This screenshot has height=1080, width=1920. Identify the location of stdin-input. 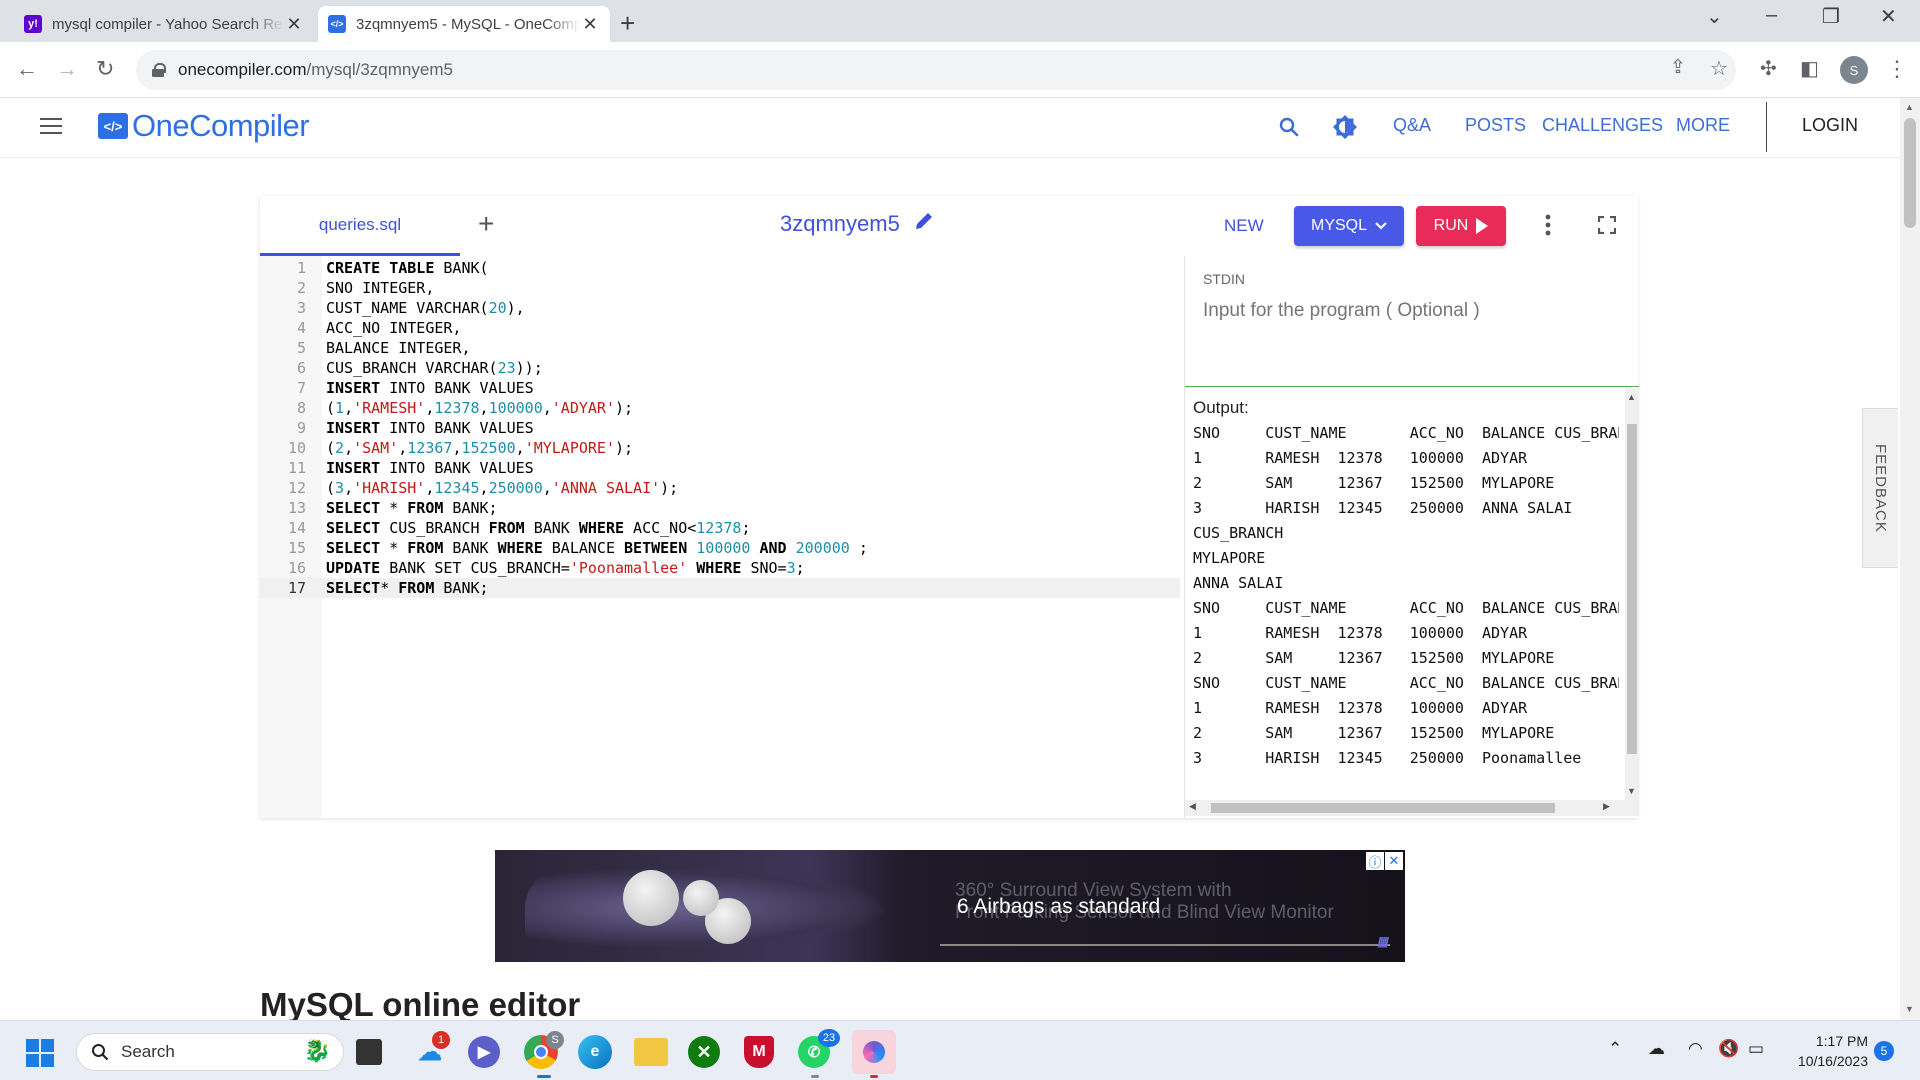
(1413, 311).